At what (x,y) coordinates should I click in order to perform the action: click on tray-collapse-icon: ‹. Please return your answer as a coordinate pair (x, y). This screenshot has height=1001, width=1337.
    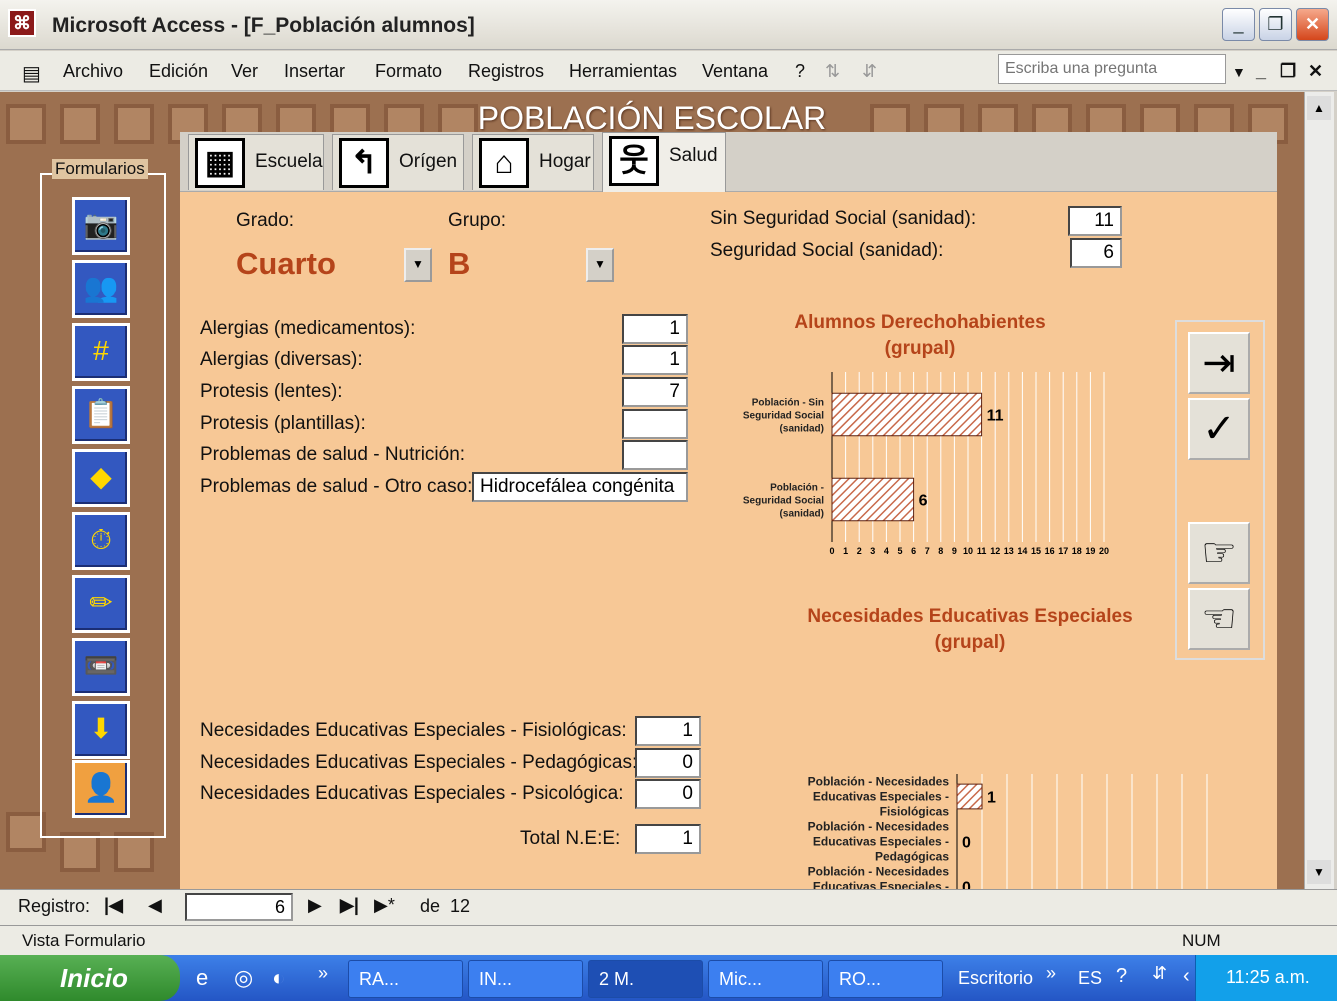
    Looking at the image, I should click on (1186, 976).